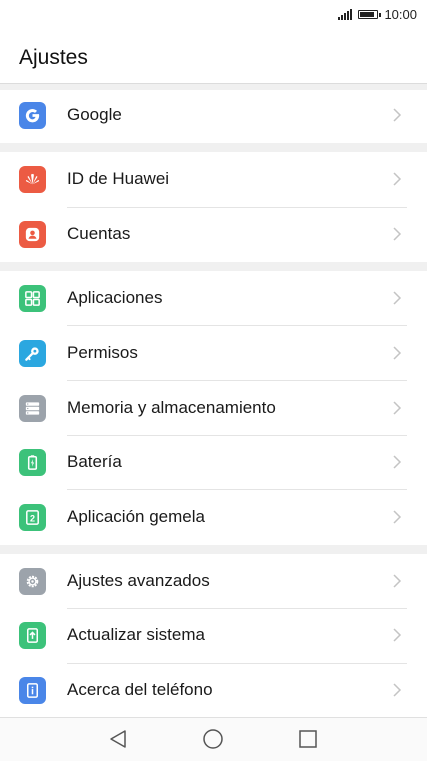 The width and height of the screenshot is (427, 761). I want to click on google-icon, so click(32, 115).